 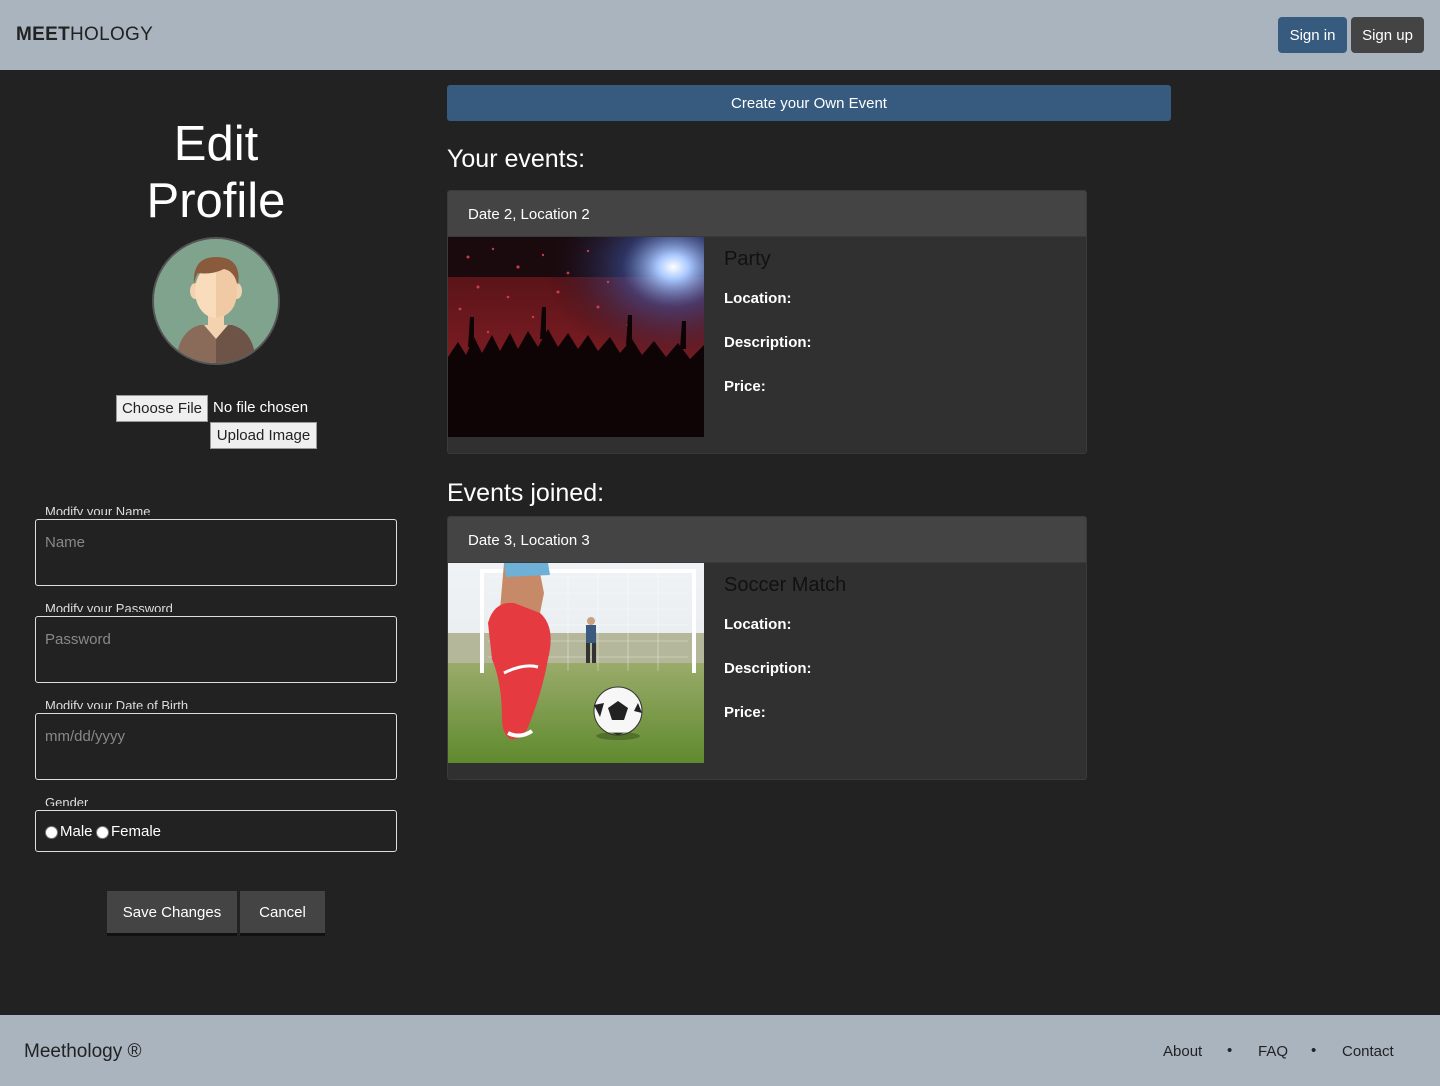 What do you see at coordinates (109, 606) in the screenshot?
I see `password-label: Modify your Password` at bounding box center [109, 606].